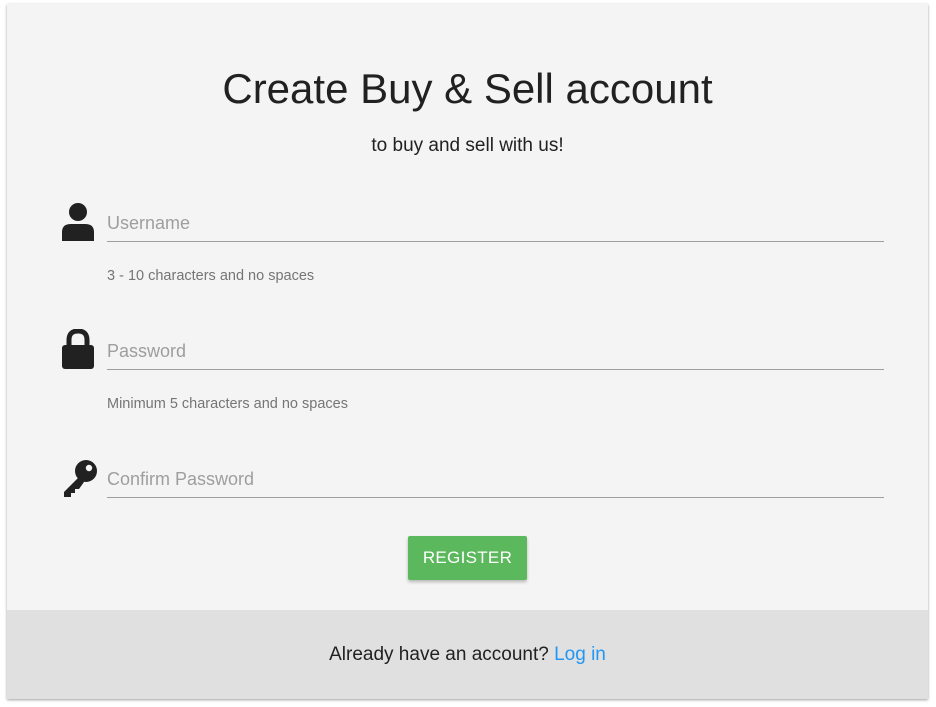  I want to click on password-hint: Minimum 5 characters and no spaces, so click(227, 404).